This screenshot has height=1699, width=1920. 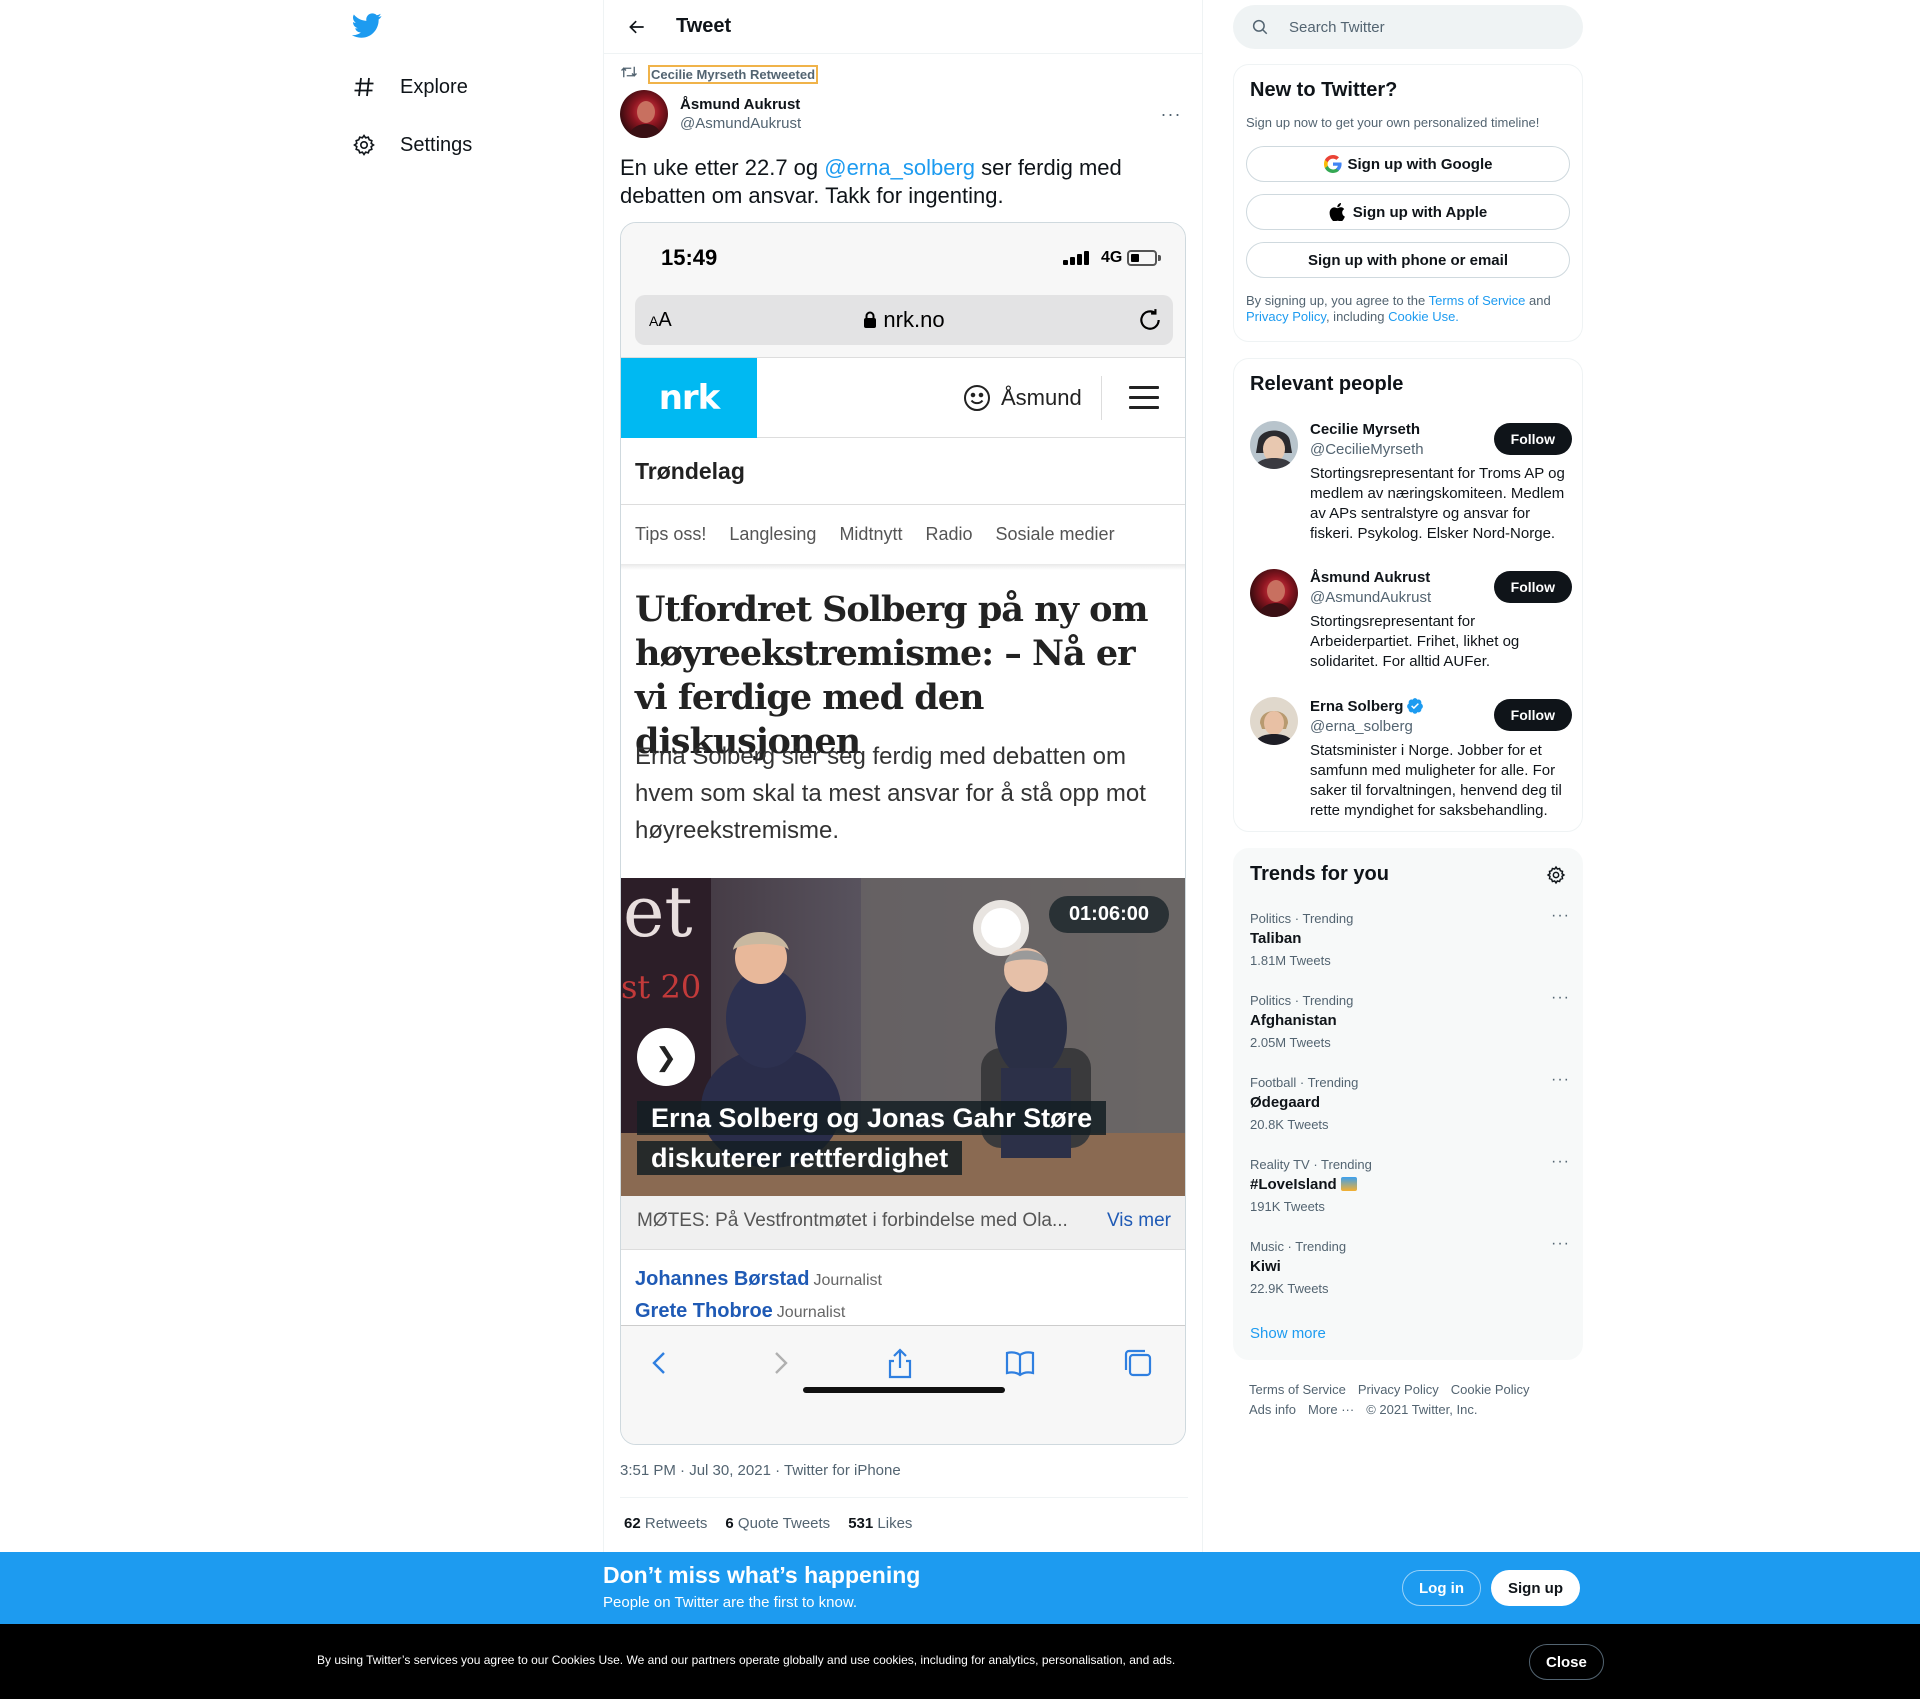 What do you see at coordinates (366, 25) in the screenshot?
I see `twitter-bird-icon` at bounding box center [366, 25].